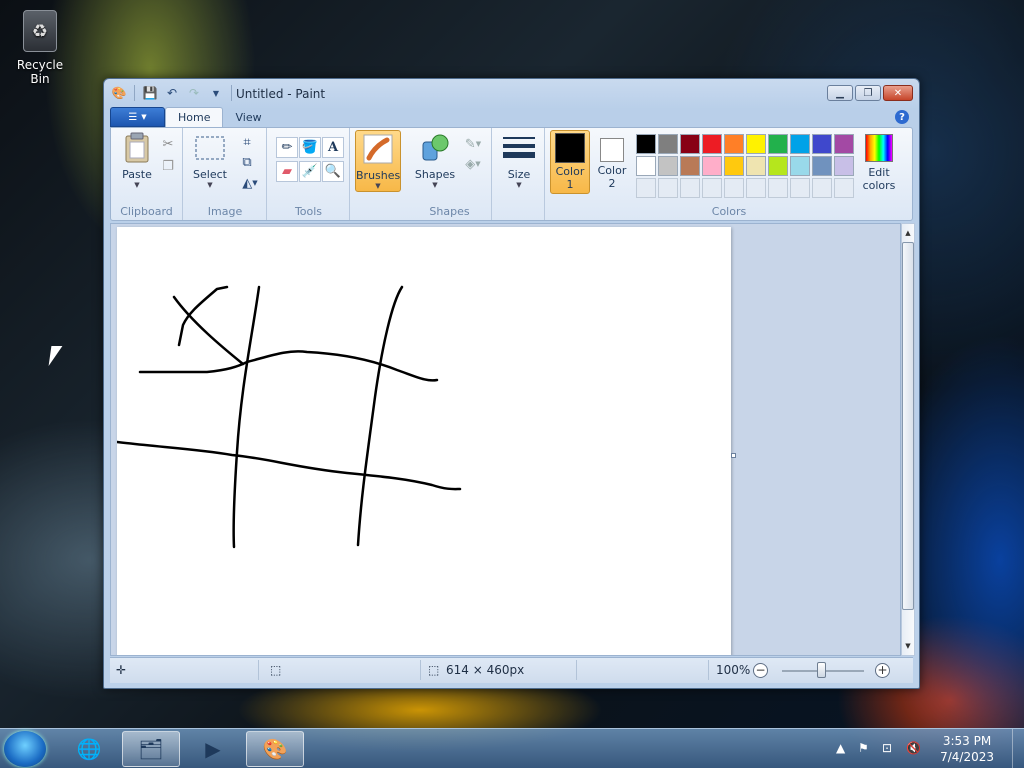 The width and height of the screenshot is (1024, 768). What do you see at coordinates (333, 171) in the screenshot?
I see `magnifier-icon: 🔍` at bounding box center [333, 171].